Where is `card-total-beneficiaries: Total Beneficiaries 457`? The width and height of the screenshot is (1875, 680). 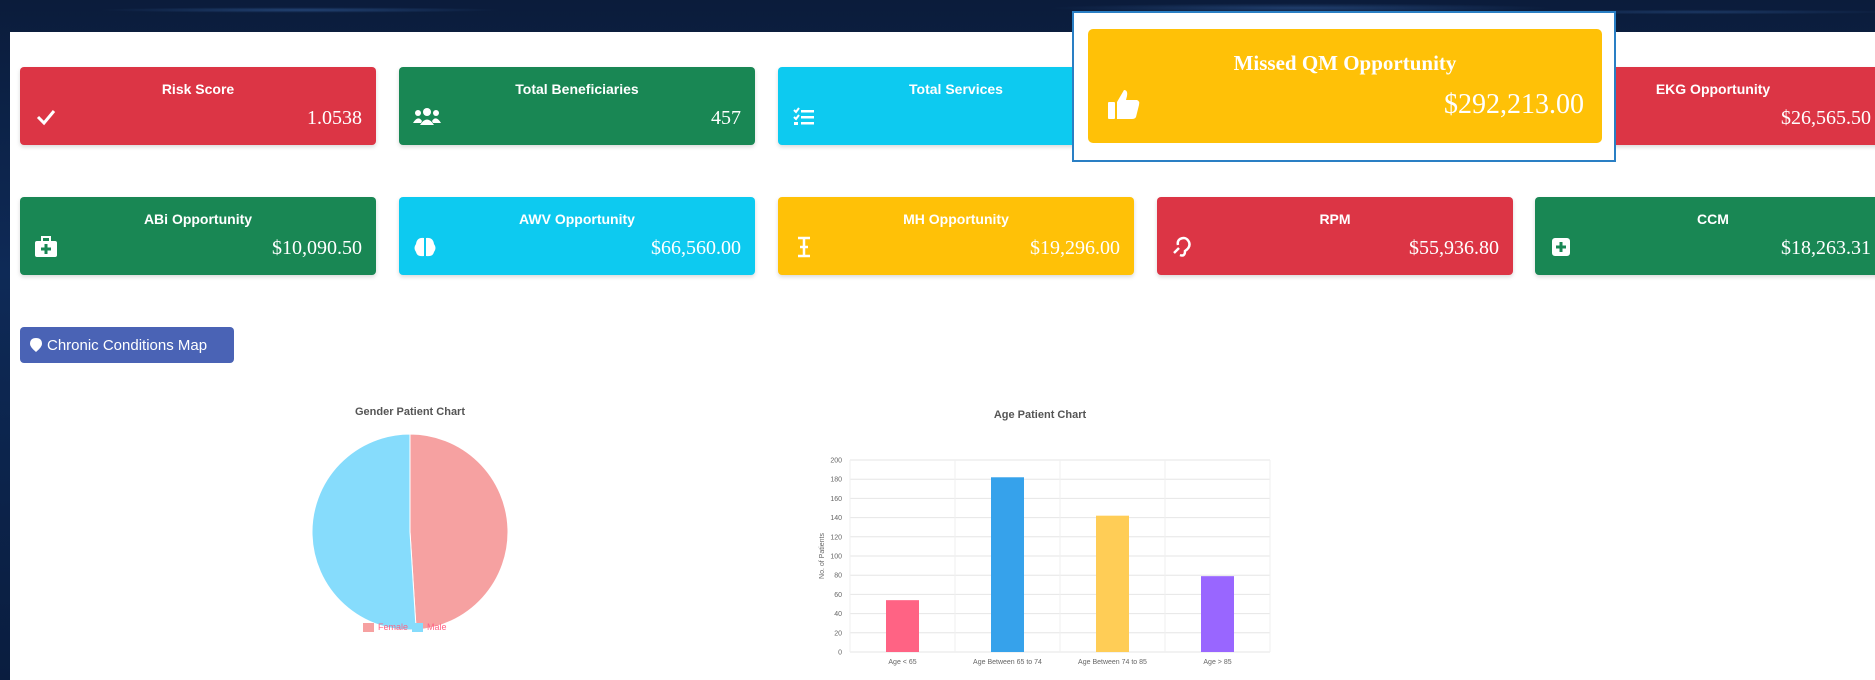 card-total-beneficiaries: Total Beneficiaries 457 is located at coordinates (577, 106).